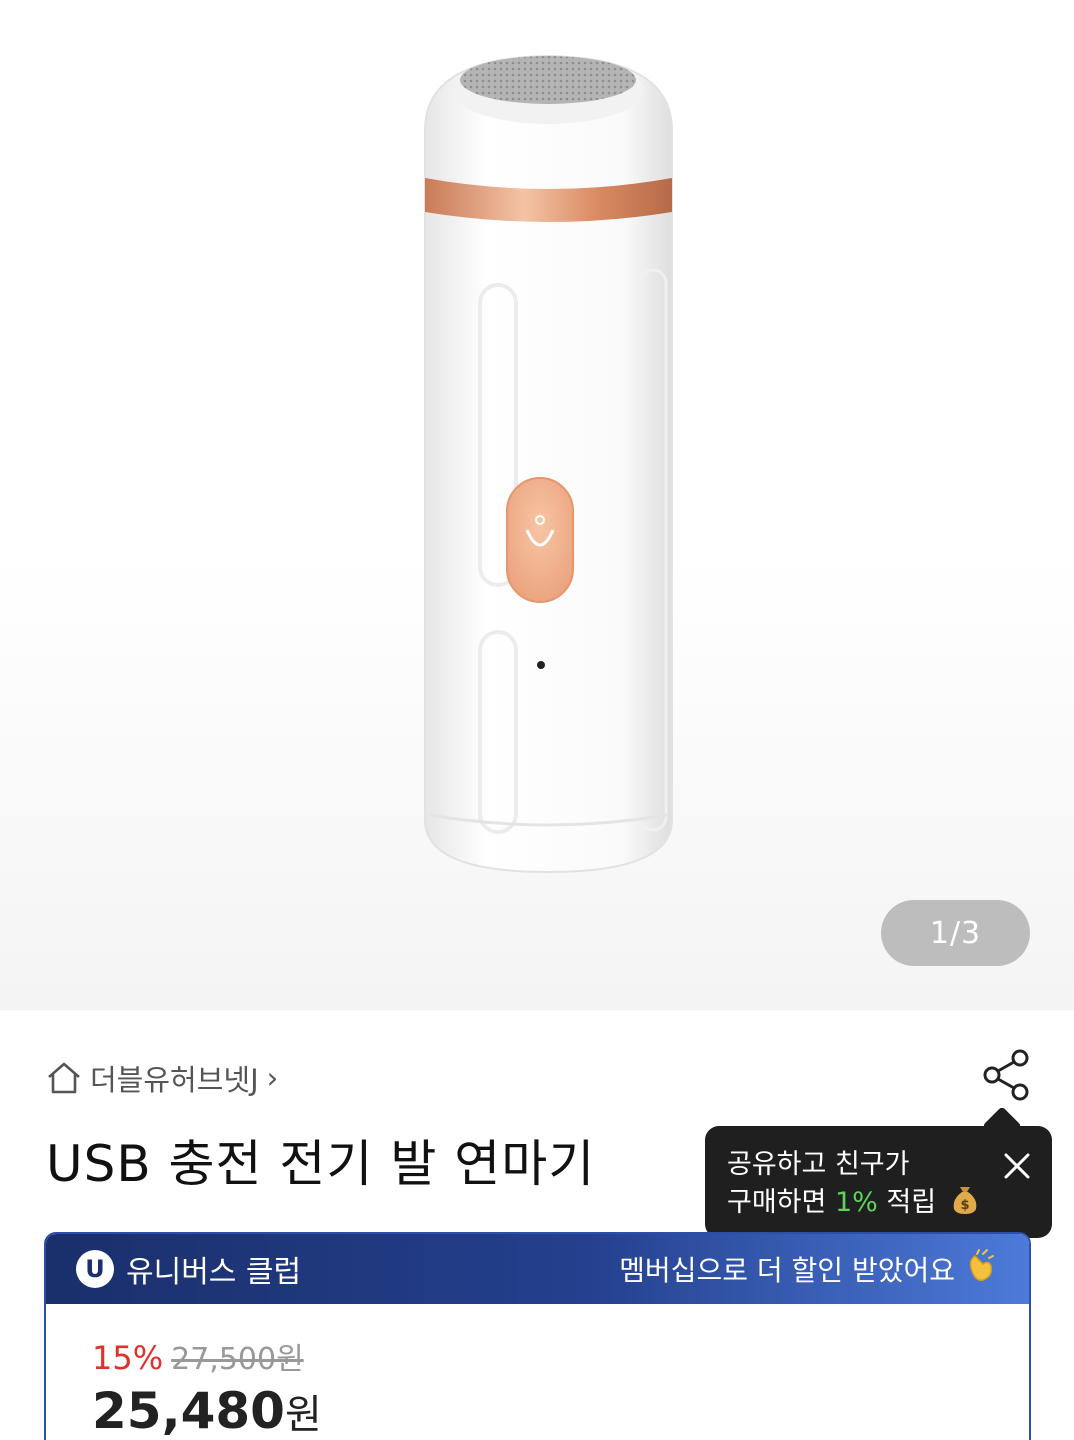 The image size is (1074, 1440). What do you see at coordinates (272, 1078) in the screenshot?
I see `chevron-right-icon: ›` at bounding box center [272, 1078].